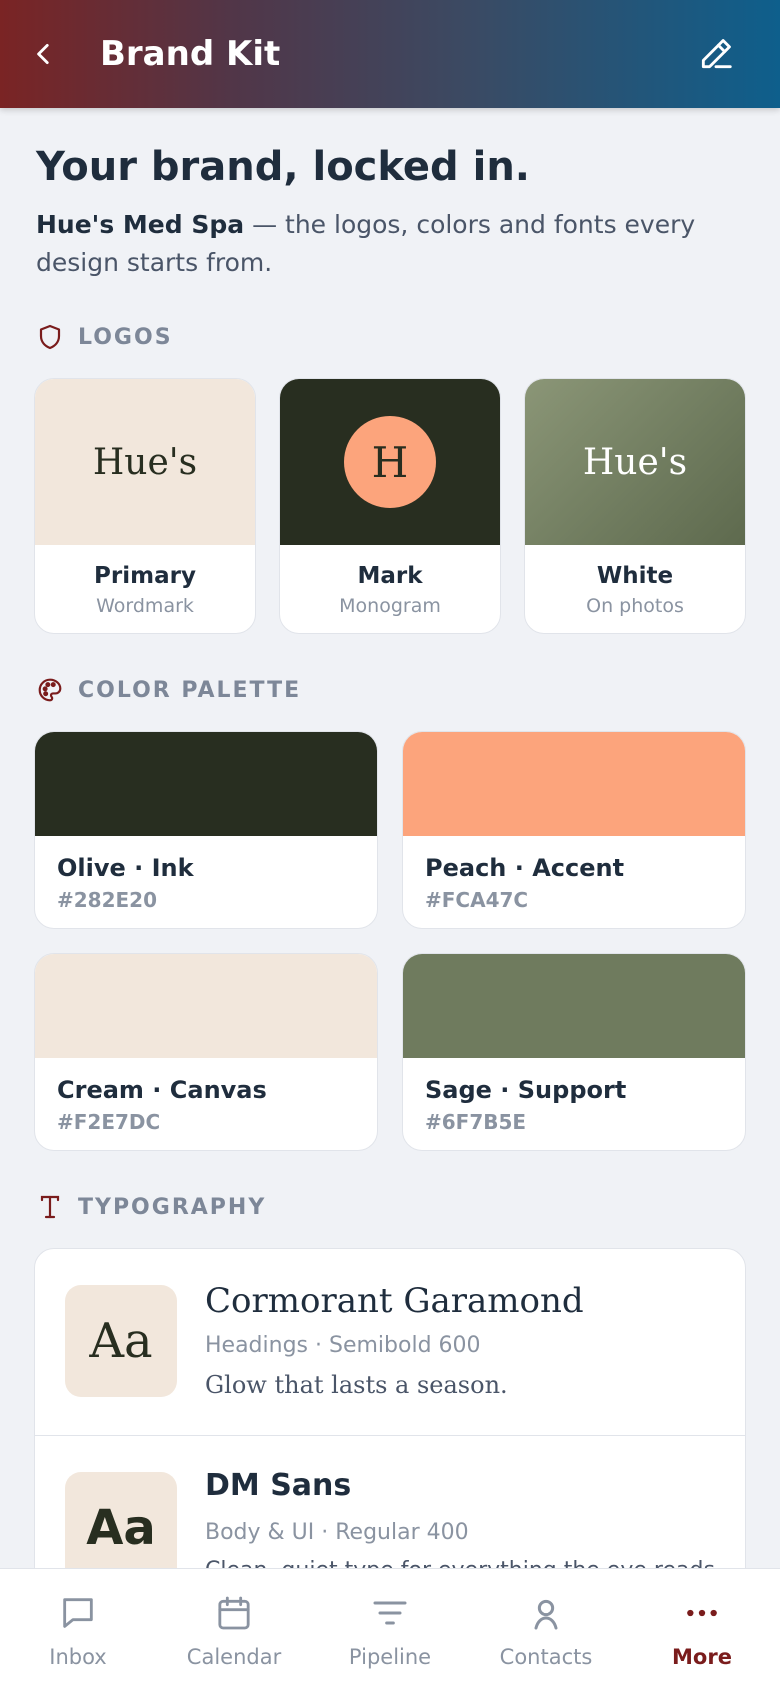 The image size is (780, 1688). What do you see at coordinates (50, 1207) in the screenshot?
I see `type-icon` at bounding box center [50, 1207].